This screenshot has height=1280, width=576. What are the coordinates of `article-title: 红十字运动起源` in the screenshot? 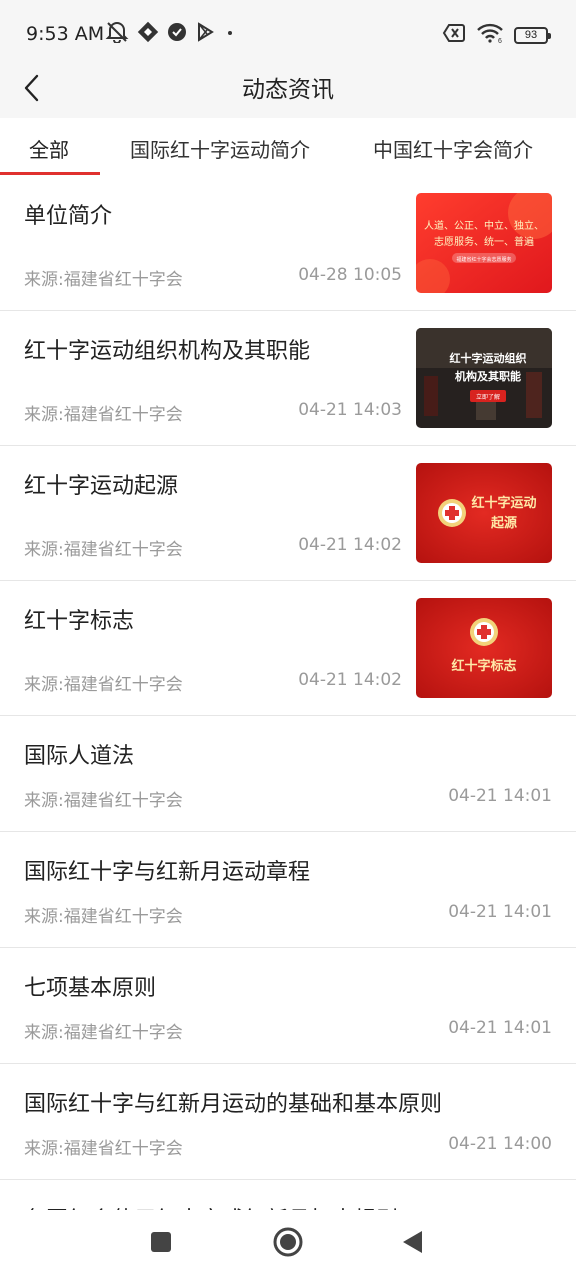 It's located at (101, 486).